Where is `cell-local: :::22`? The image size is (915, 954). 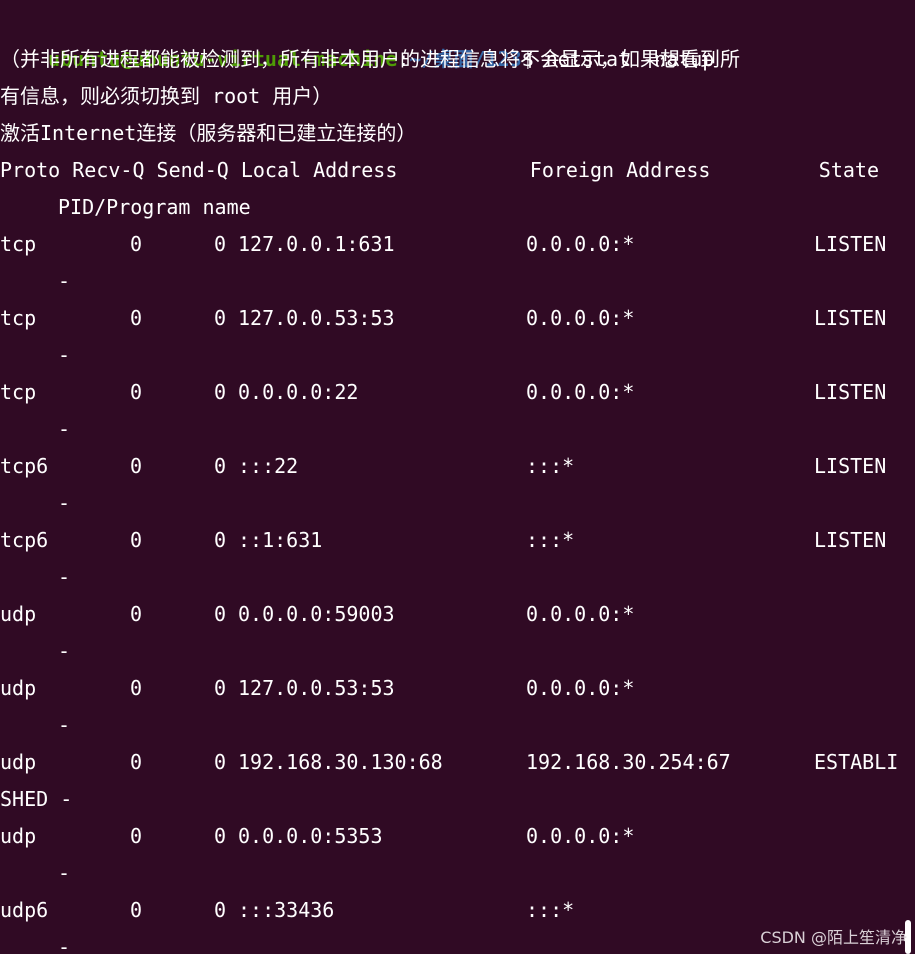
cell-local: :::22 is located at coordinates (268, 466).